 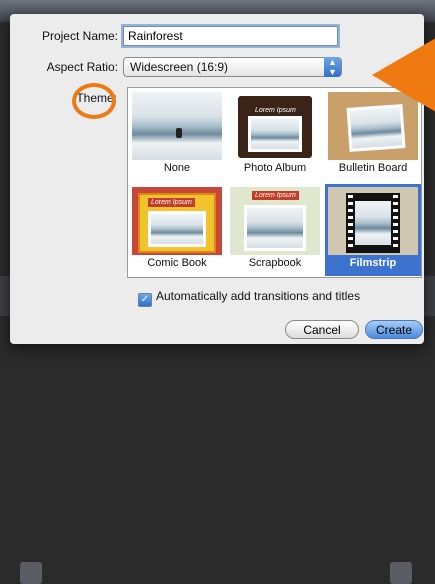 I want to click on project-name-label: Project Name:, so click(x=79, y=36).